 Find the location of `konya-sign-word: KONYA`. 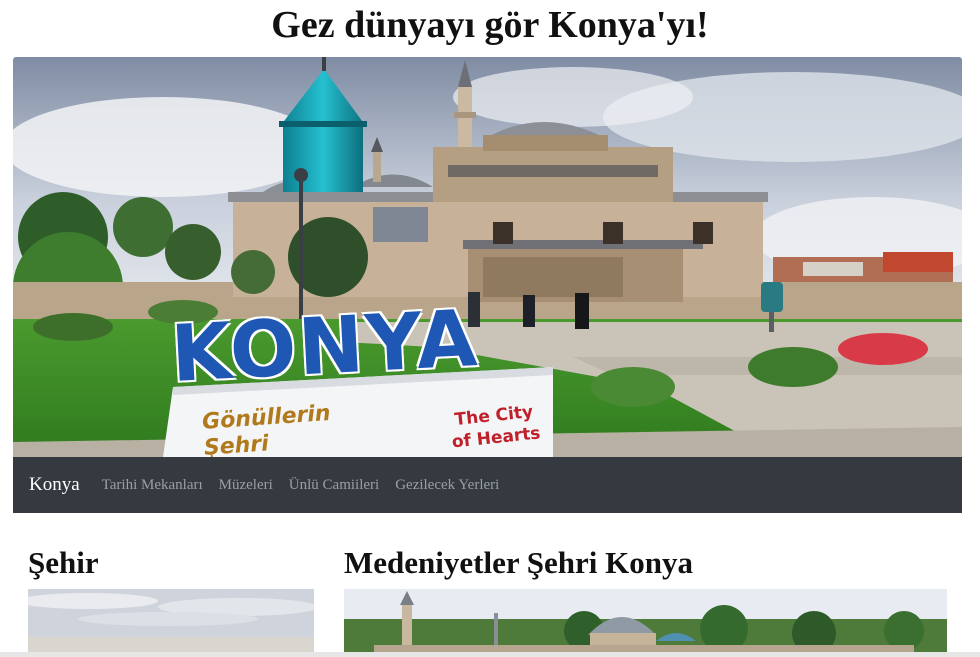

konya-sign-word: KONYA is located at coordinates (325, 347).